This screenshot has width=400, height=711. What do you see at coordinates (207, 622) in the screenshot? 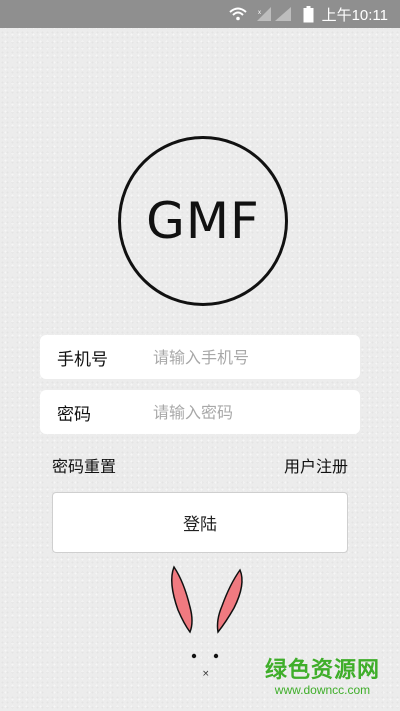
I see `bunny-illustration: ×` at bounding box center [207, 622].